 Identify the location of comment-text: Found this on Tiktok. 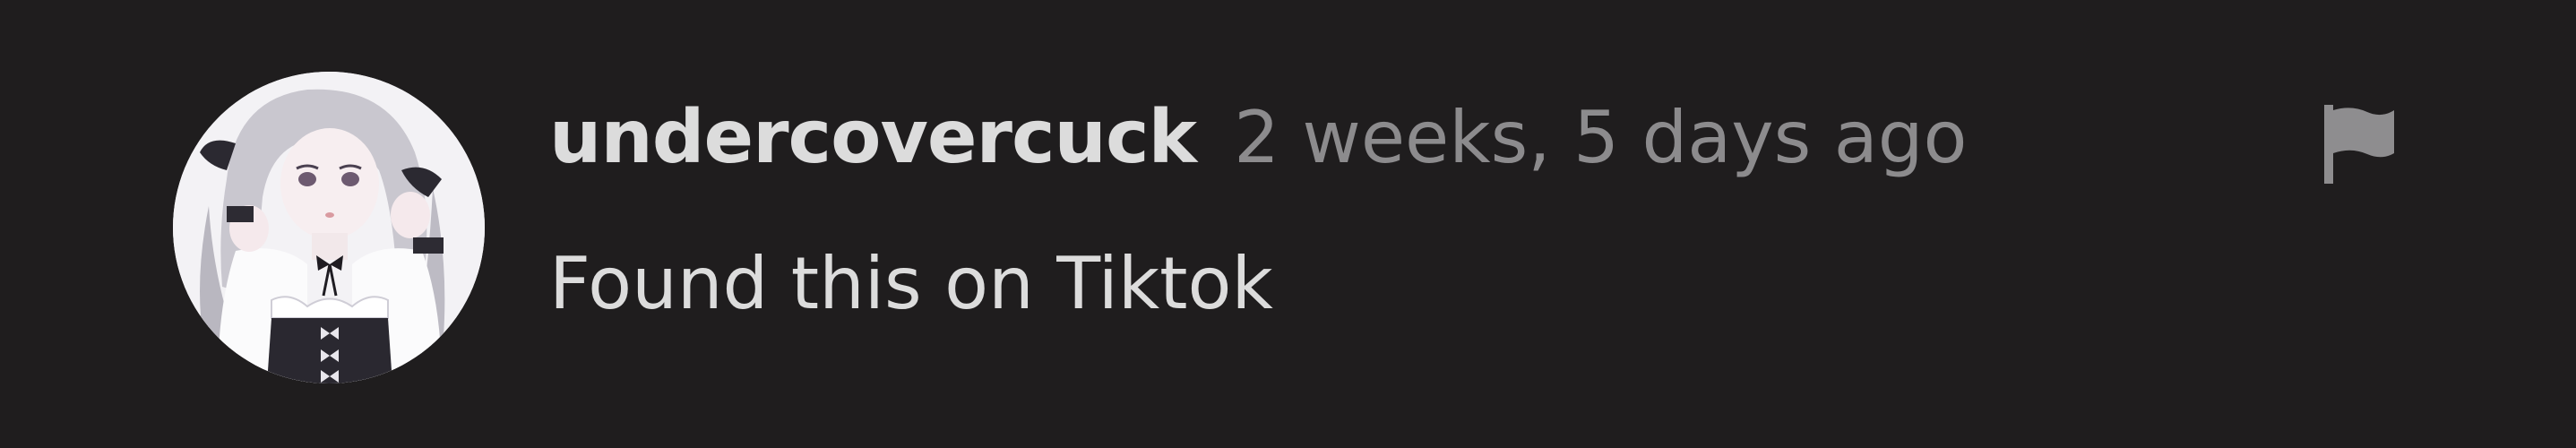
(911, 283).